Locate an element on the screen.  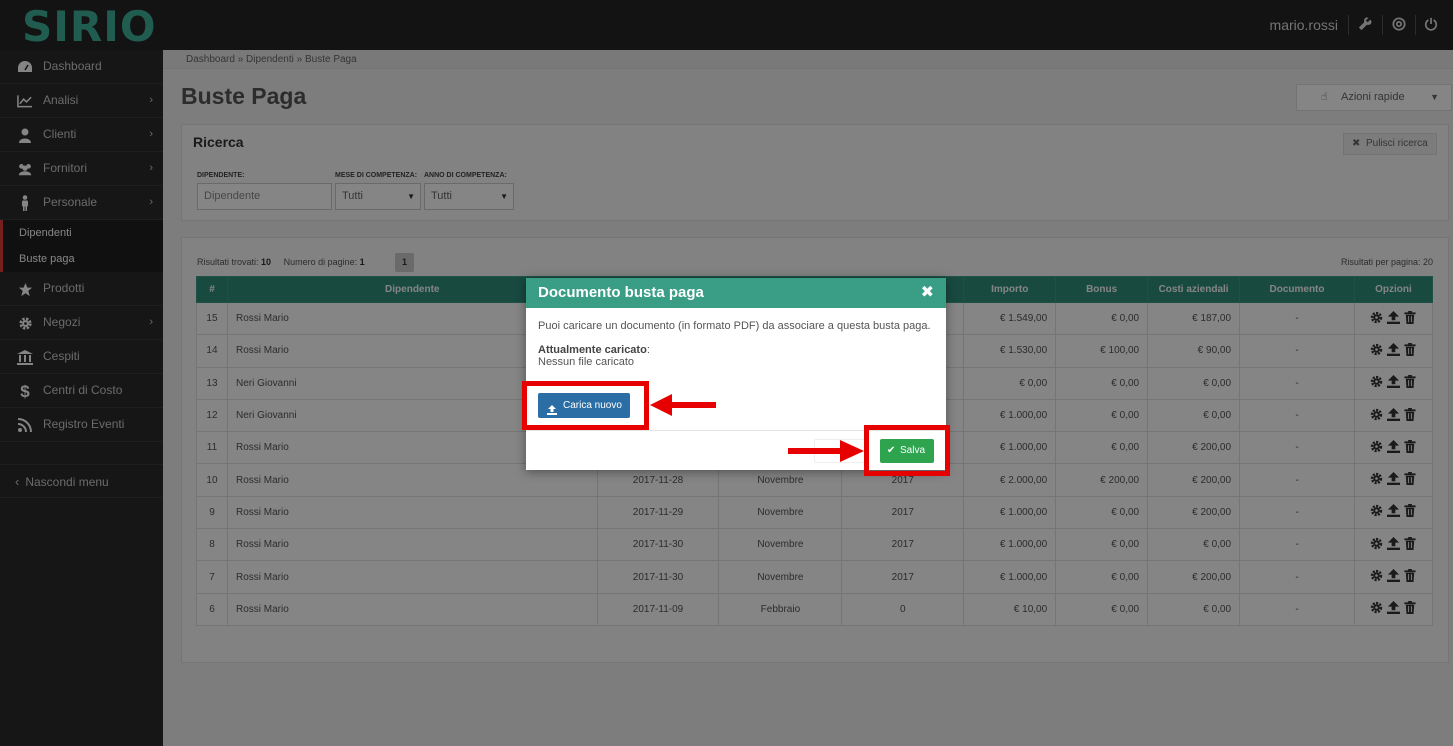
current-file-row: Attualmente caricato: is located at coordinates (594, 350).